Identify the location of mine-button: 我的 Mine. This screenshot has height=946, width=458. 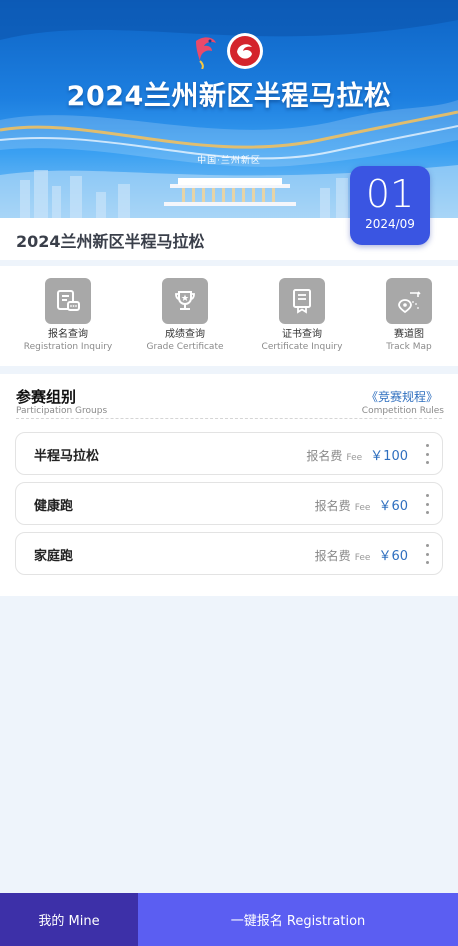
(69, 919).